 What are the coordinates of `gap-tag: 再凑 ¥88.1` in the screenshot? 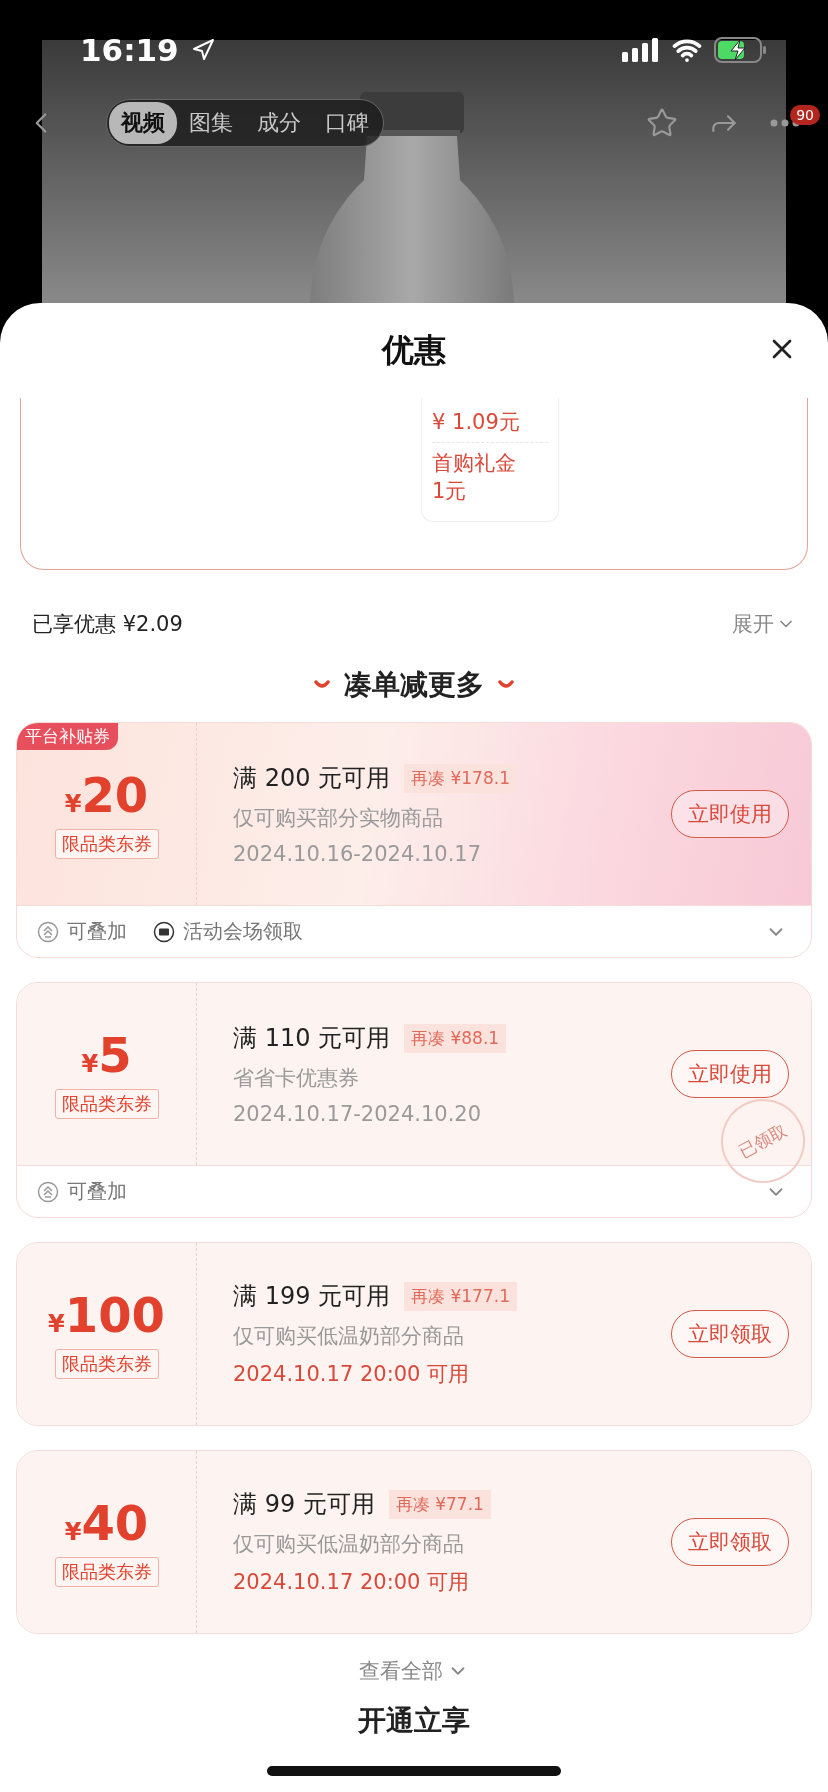 It's located at (455, 1038).